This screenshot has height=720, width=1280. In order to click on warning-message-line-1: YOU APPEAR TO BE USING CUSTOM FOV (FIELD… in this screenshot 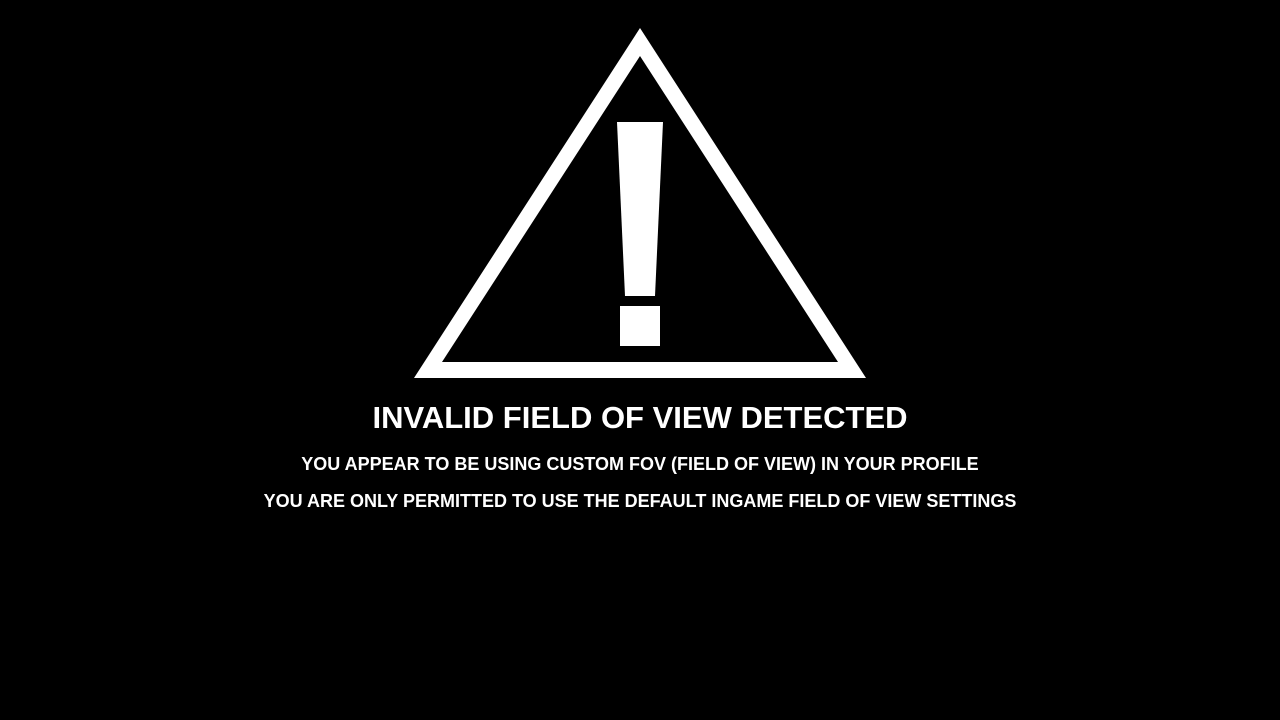, I will do `click(640, 464)`.